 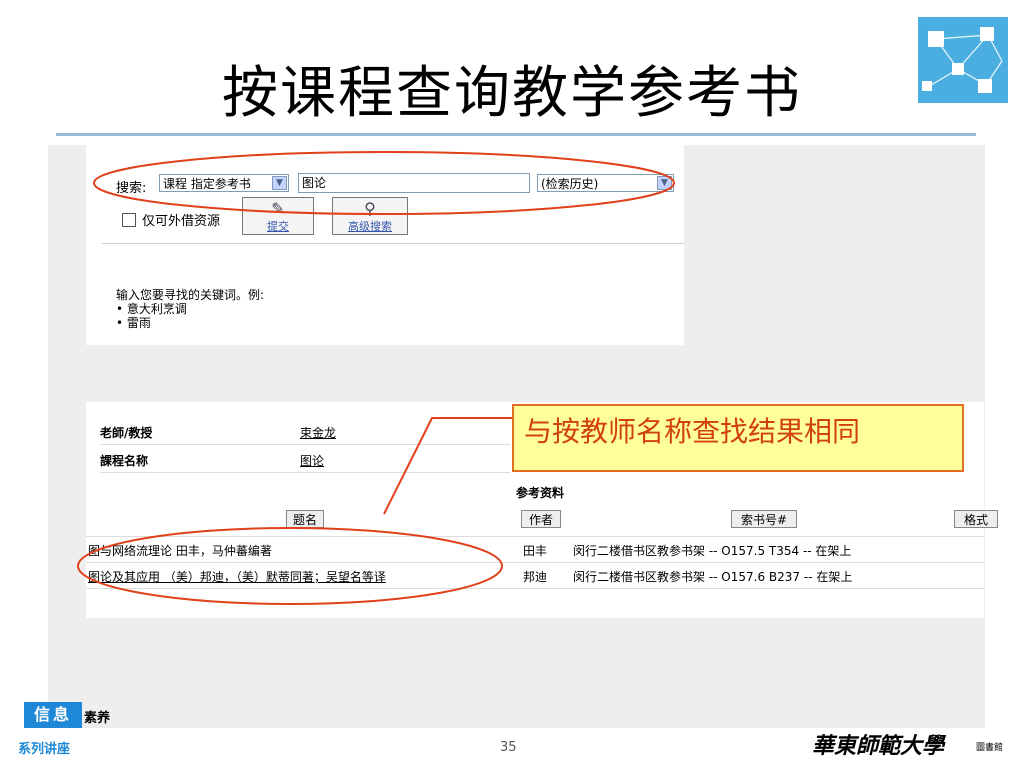 I want to click on search-query-value: 图论, so click(x=314, y=183).